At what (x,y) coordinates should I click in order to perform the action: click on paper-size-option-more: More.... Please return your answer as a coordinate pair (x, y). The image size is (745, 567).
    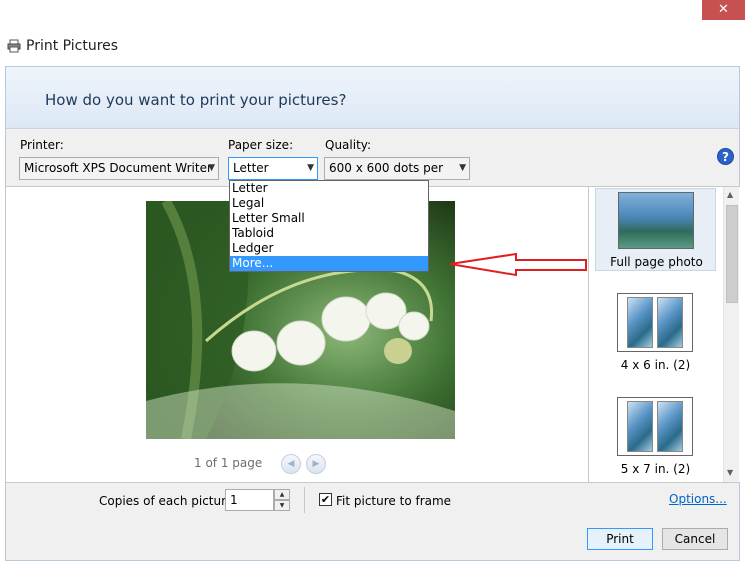
    Looking at the image, I should click on (329, 263).